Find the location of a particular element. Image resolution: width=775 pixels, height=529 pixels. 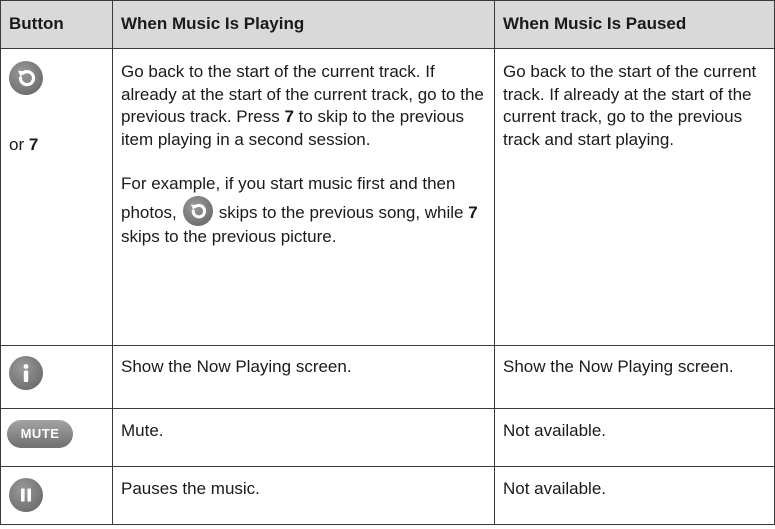

mute-icon: MUTE is located at coordinates (40, 434).